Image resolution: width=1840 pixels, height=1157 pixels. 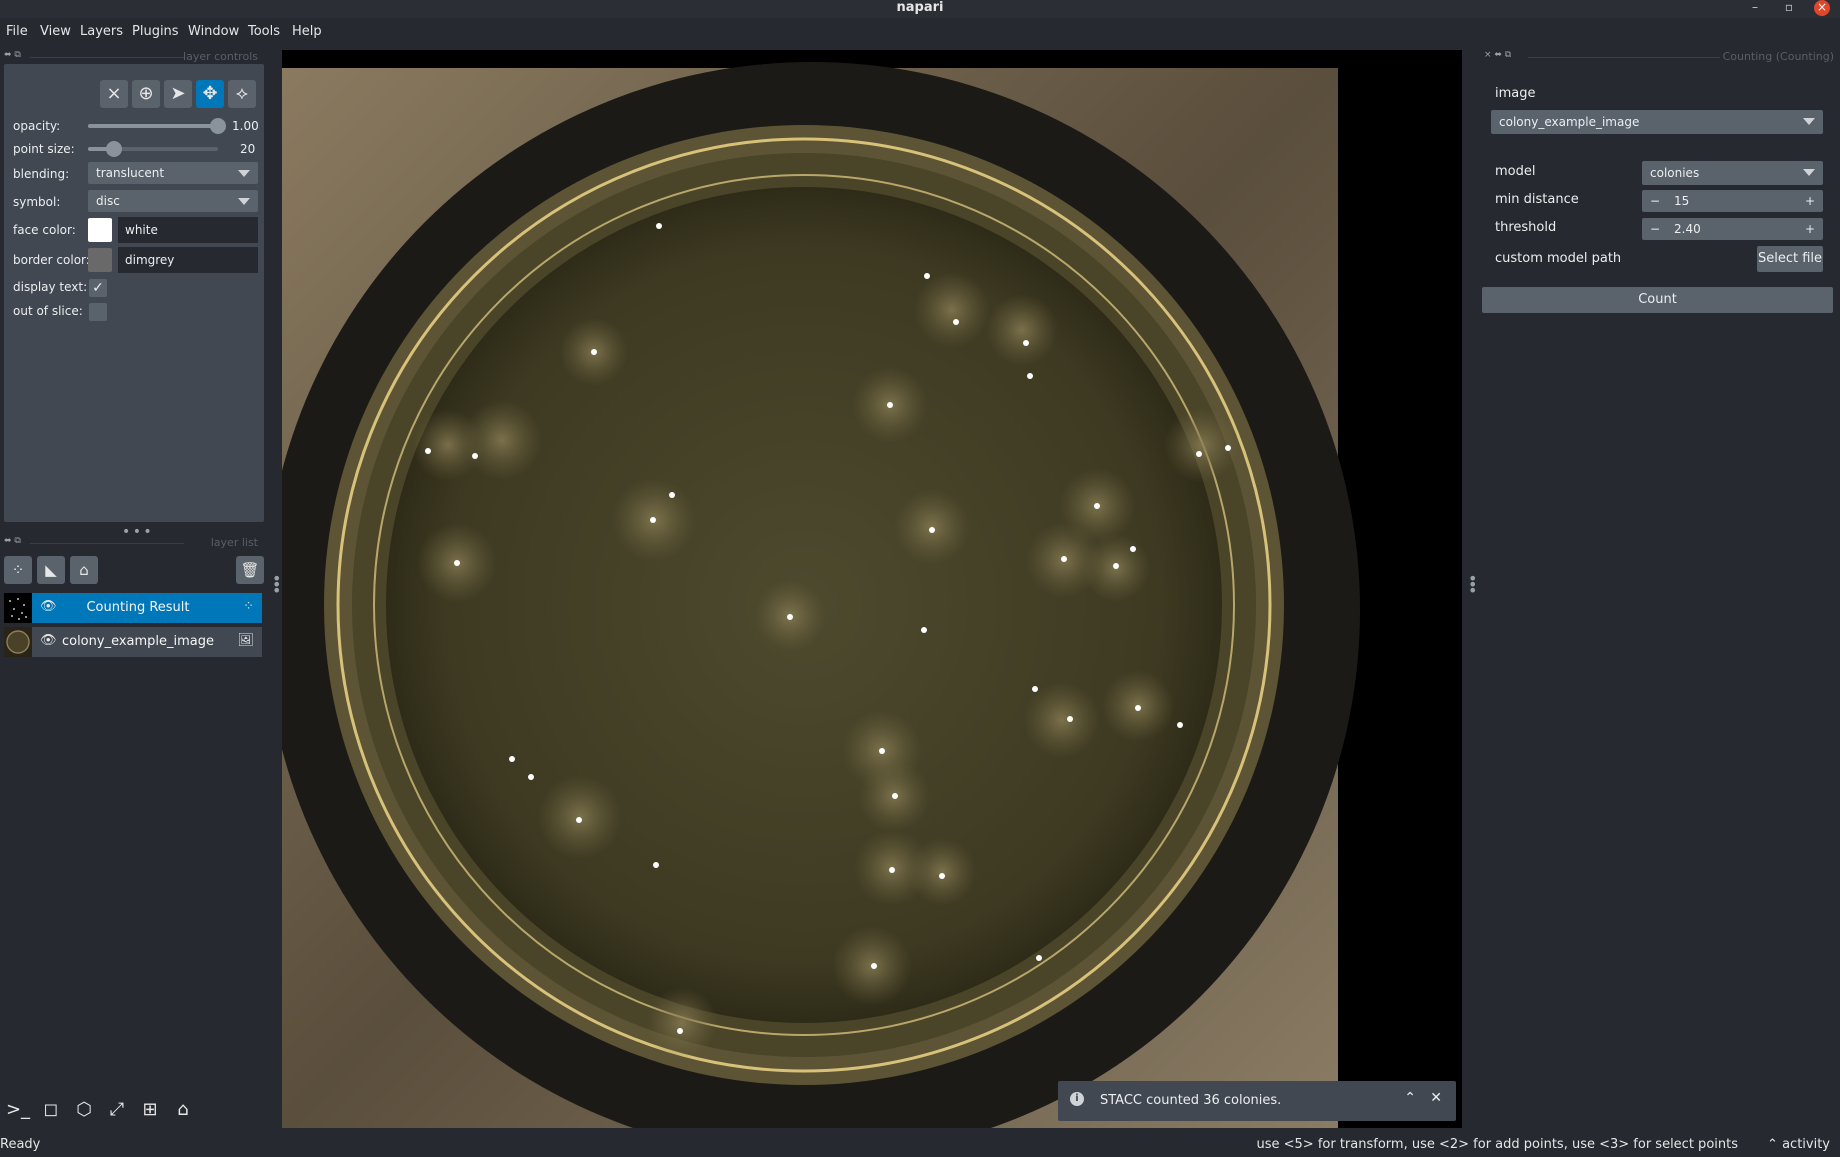 I want to click on counting-dock-header: × ⬌ ⧉ Counting (Counting), so click(x=1660, y=57).